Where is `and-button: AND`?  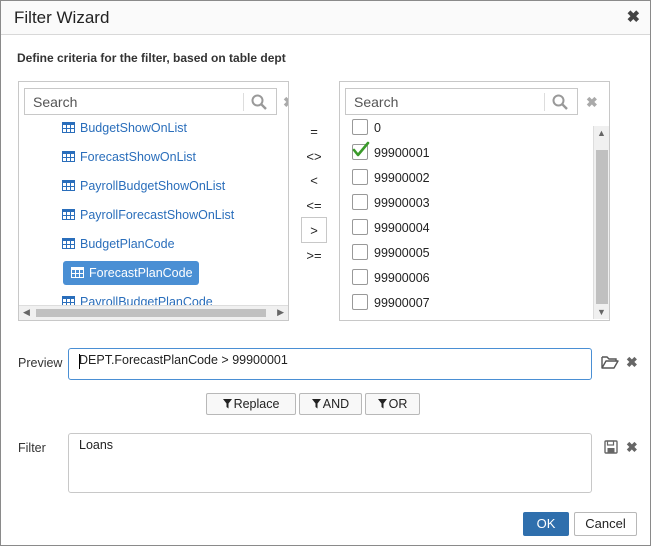 and-button: AND is located at coordinates (330, 404).